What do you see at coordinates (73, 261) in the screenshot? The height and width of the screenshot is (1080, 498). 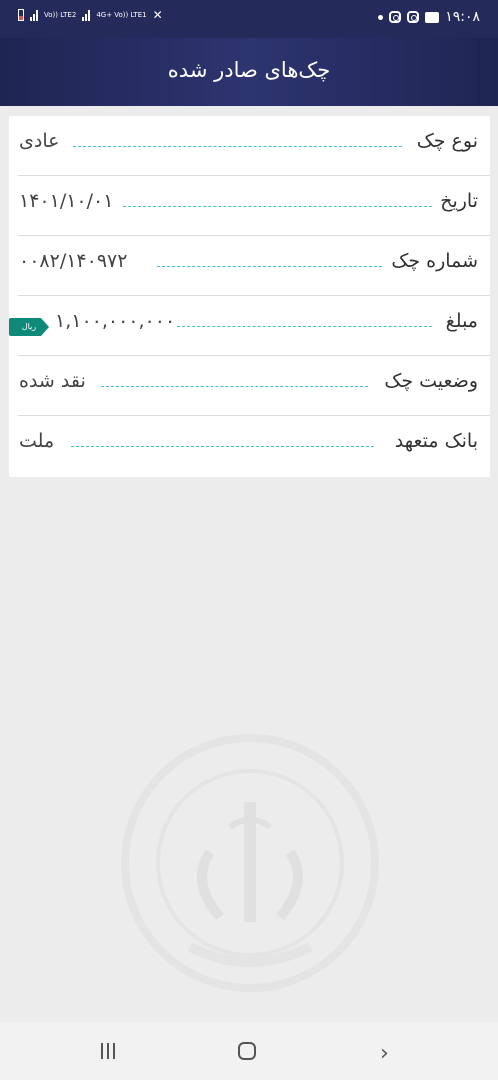 I see `detail-value: ۰۰۸۲/۱۴۰۹۷۲` at bounding box center [73, 261].